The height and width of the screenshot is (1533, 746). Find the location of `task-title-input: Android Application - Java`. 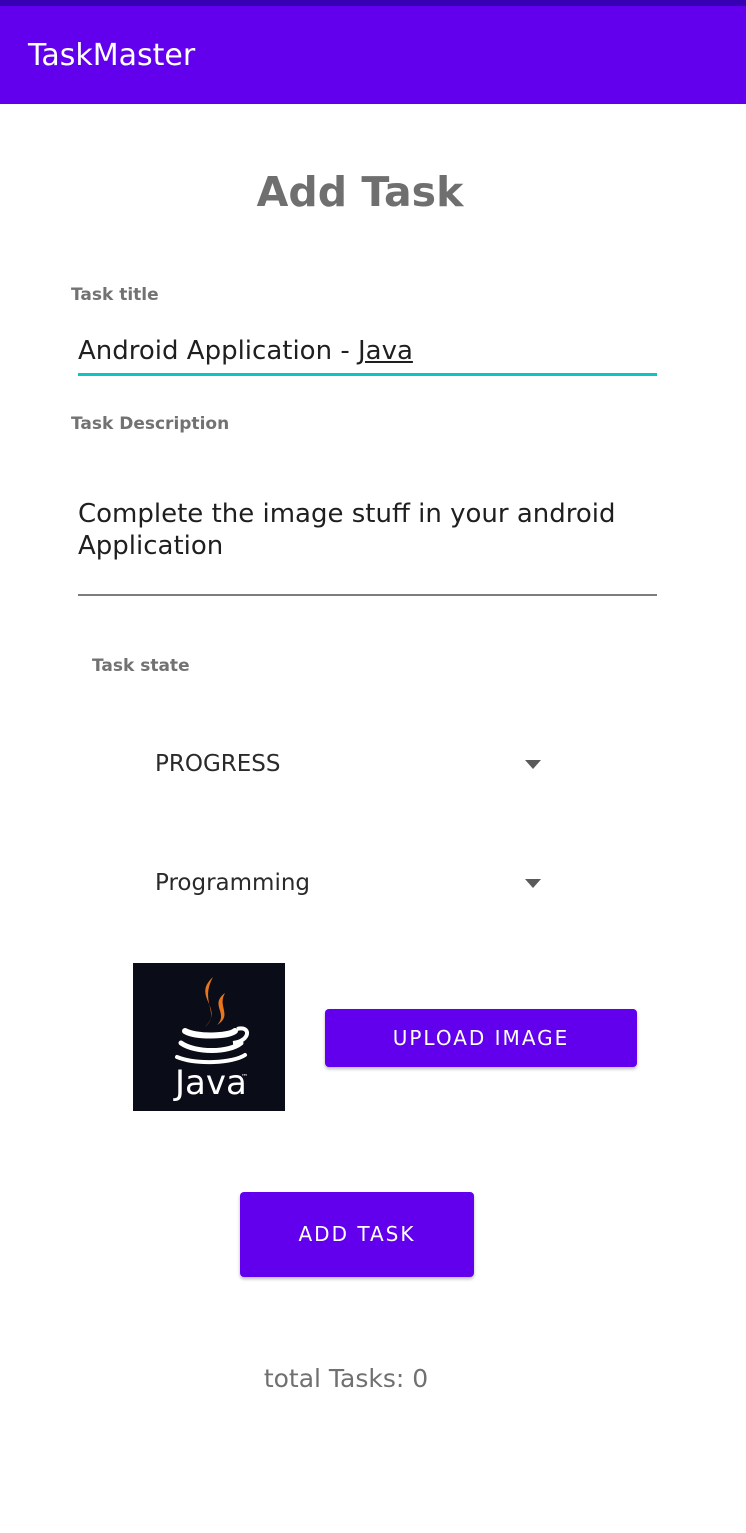

task-title-input: Android Application - Java is located at coordinates (367, 351).